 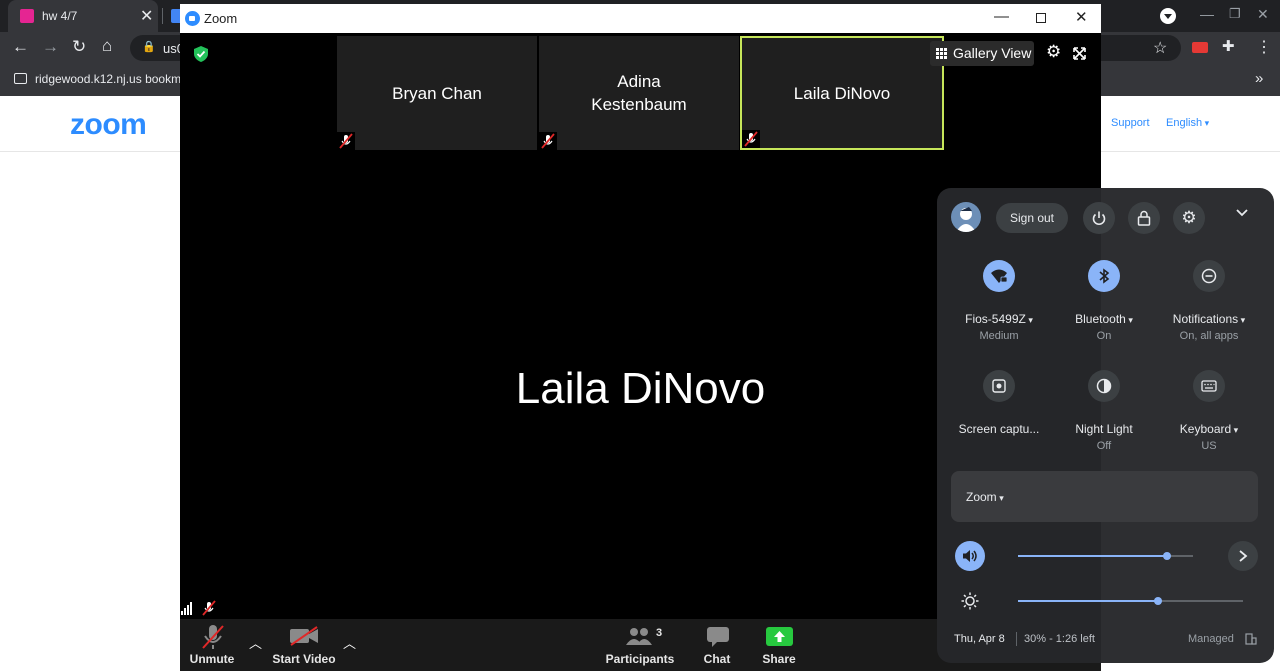 What do you see at coordinates (1041, 18) in the screenshot?
I see `maximize-window-icon` at bounding box center [1041, 18].